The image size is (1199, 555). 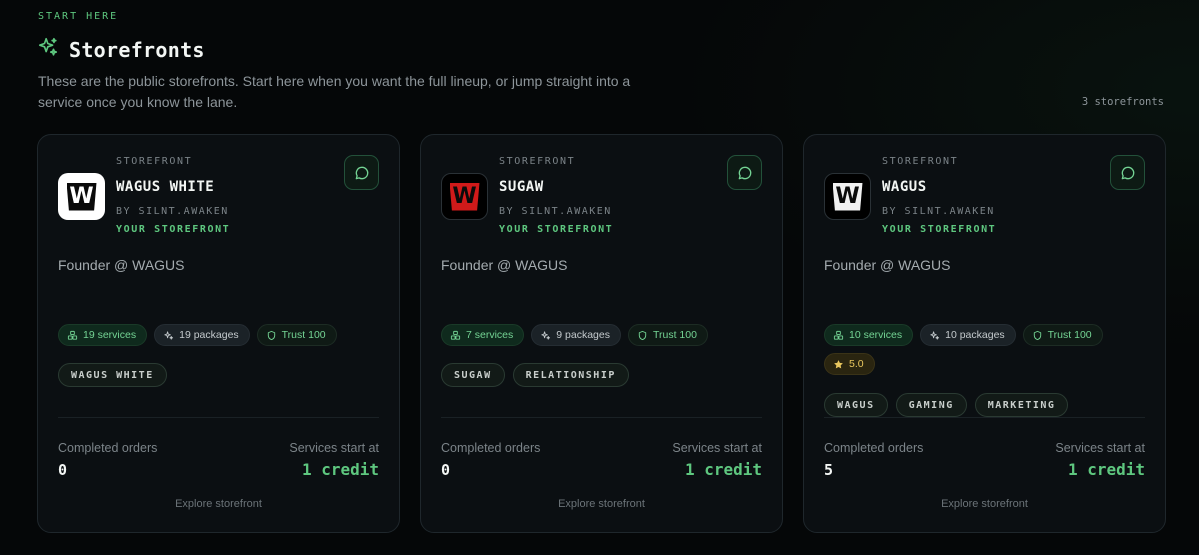 I want to click on page-title: Storefronts, so click(x=137, y=49).